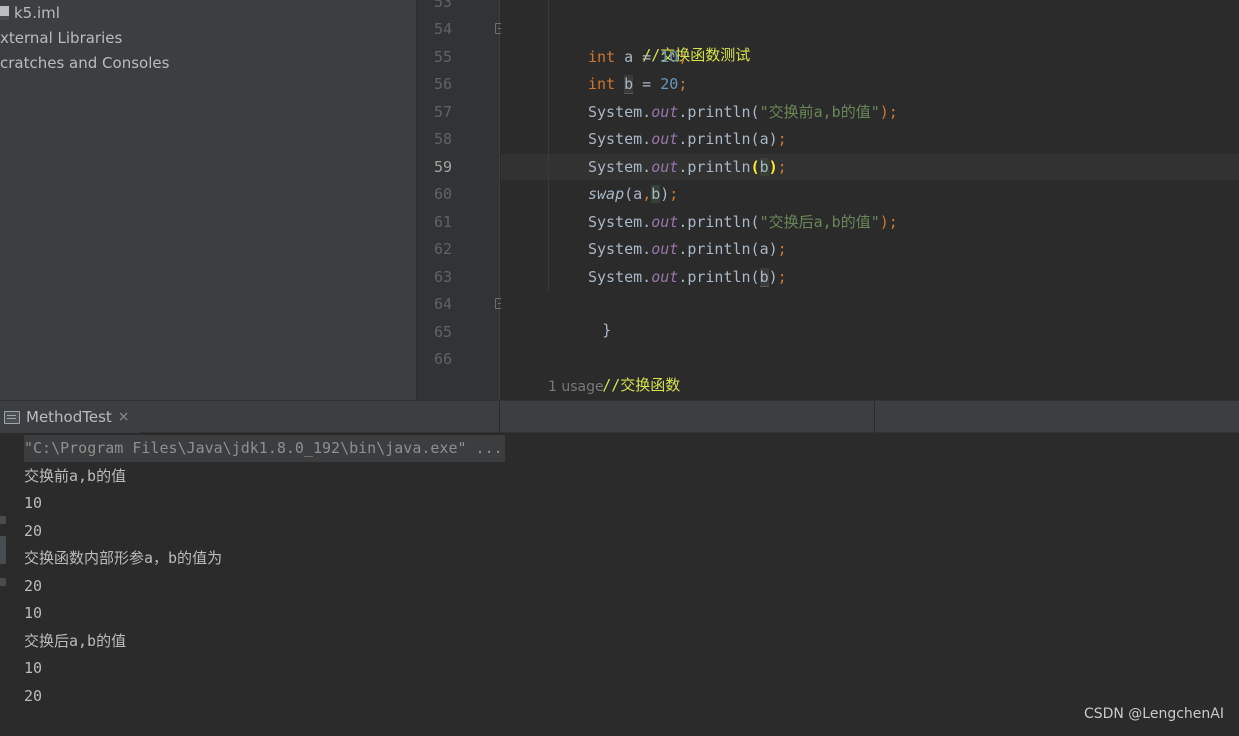 Image resolution: width=1239 pixels, height=736 pixels. I want to click on code-line-55: int a = 10;, so click(637, 57).